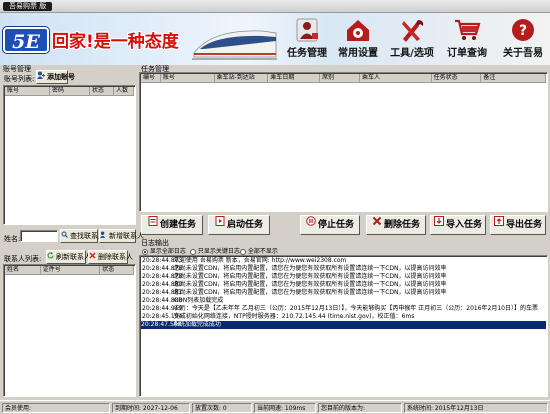  What do you see at coordinates (28, 6) in the screenshot?
I see `window-title: 吾易购票 版` at bounding box center [28, 6].